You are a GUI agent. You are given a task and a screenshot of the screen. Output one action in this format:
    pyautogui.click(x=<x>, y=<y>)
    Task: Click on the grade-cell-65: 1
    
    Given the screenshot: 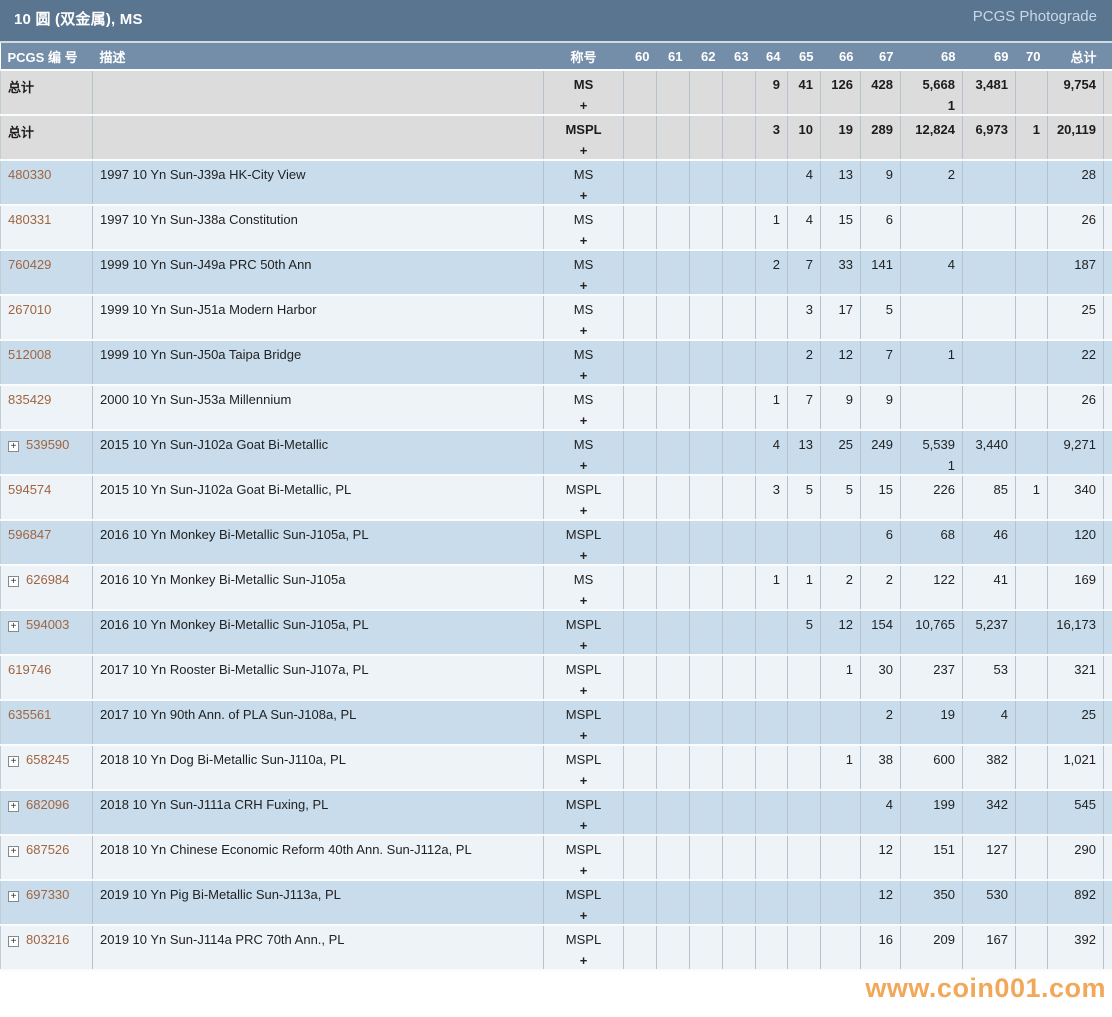 What is the action you would take?
    pyautogui.click(x=804, y=588)
    